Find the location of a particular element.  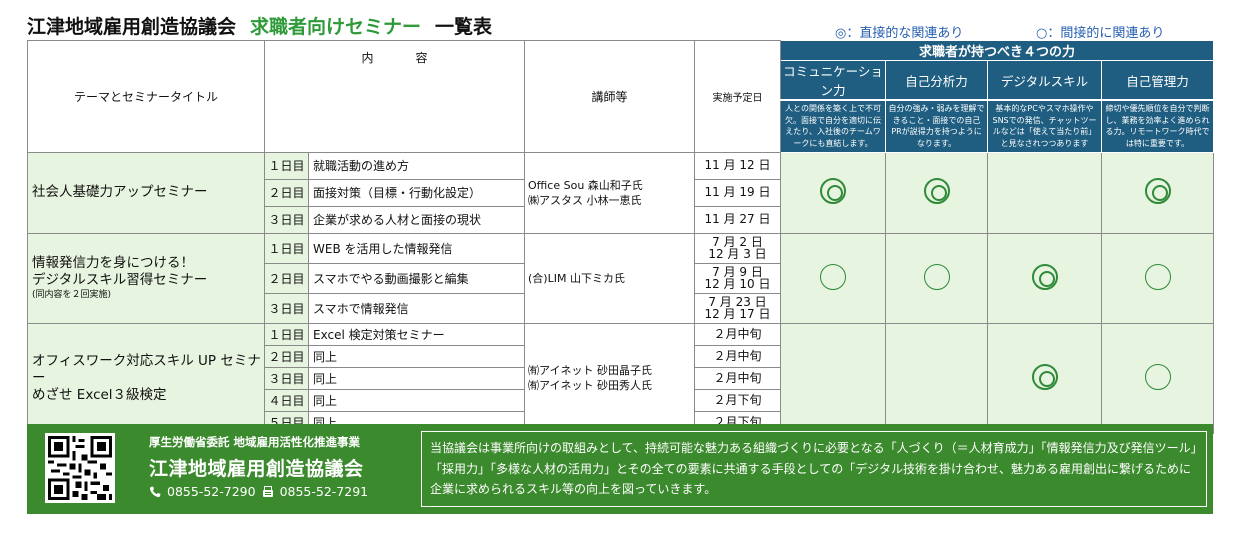

seminar-2-date-2: 7 月 9 日 12 月 10 日 is located at coordinates (738, 278).